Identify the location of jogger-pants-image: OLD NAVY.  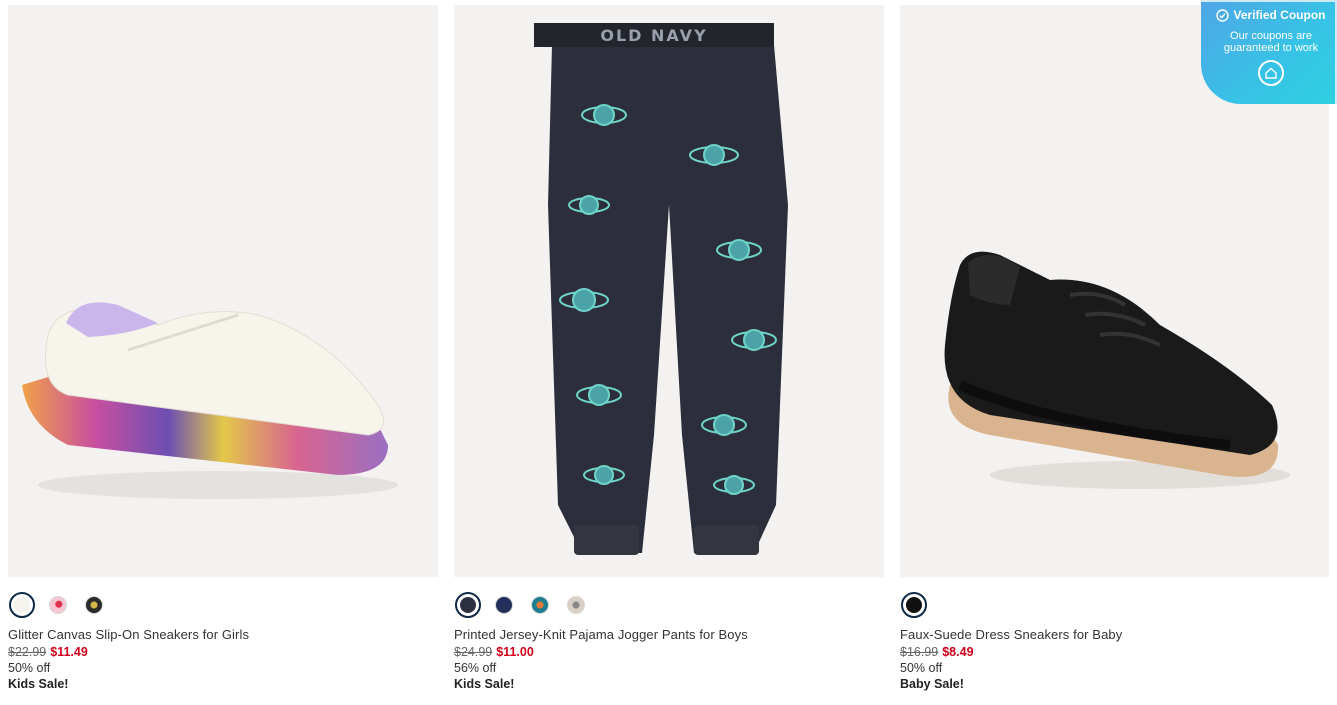
(661, 289).